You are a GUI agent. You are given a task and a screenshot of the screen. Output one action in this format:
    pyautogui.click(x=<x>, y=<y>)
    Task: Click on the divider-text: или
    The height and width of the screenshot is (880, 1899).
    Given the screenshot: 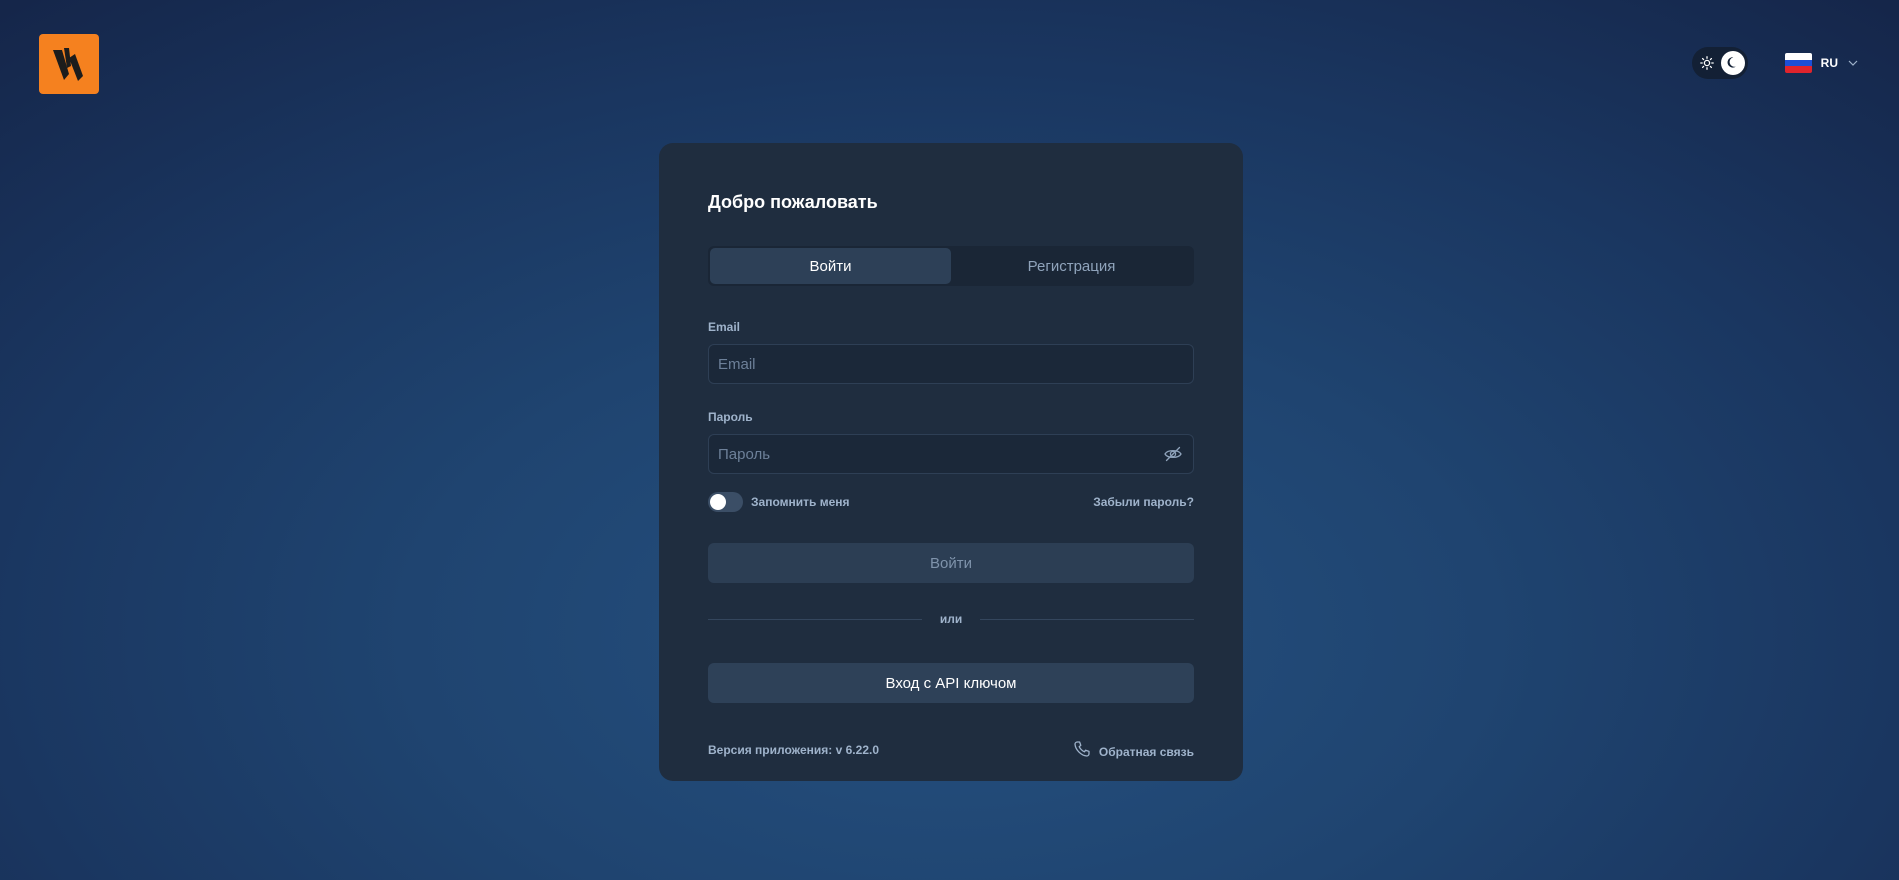 What is the action you would take?
    pyautogui.click(x=951, y=619)
    